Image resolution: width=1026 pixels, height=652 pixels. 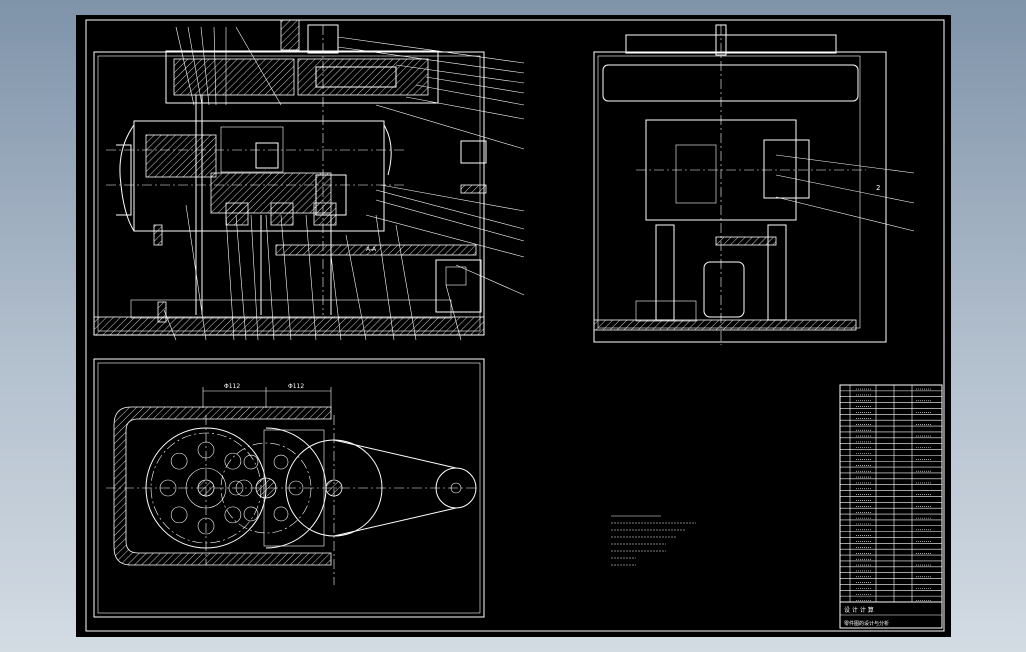 What do you see at coordinates (878, 188) in the screenshot?
I see `side-view-label: 2` at bounding box center [878, 188].